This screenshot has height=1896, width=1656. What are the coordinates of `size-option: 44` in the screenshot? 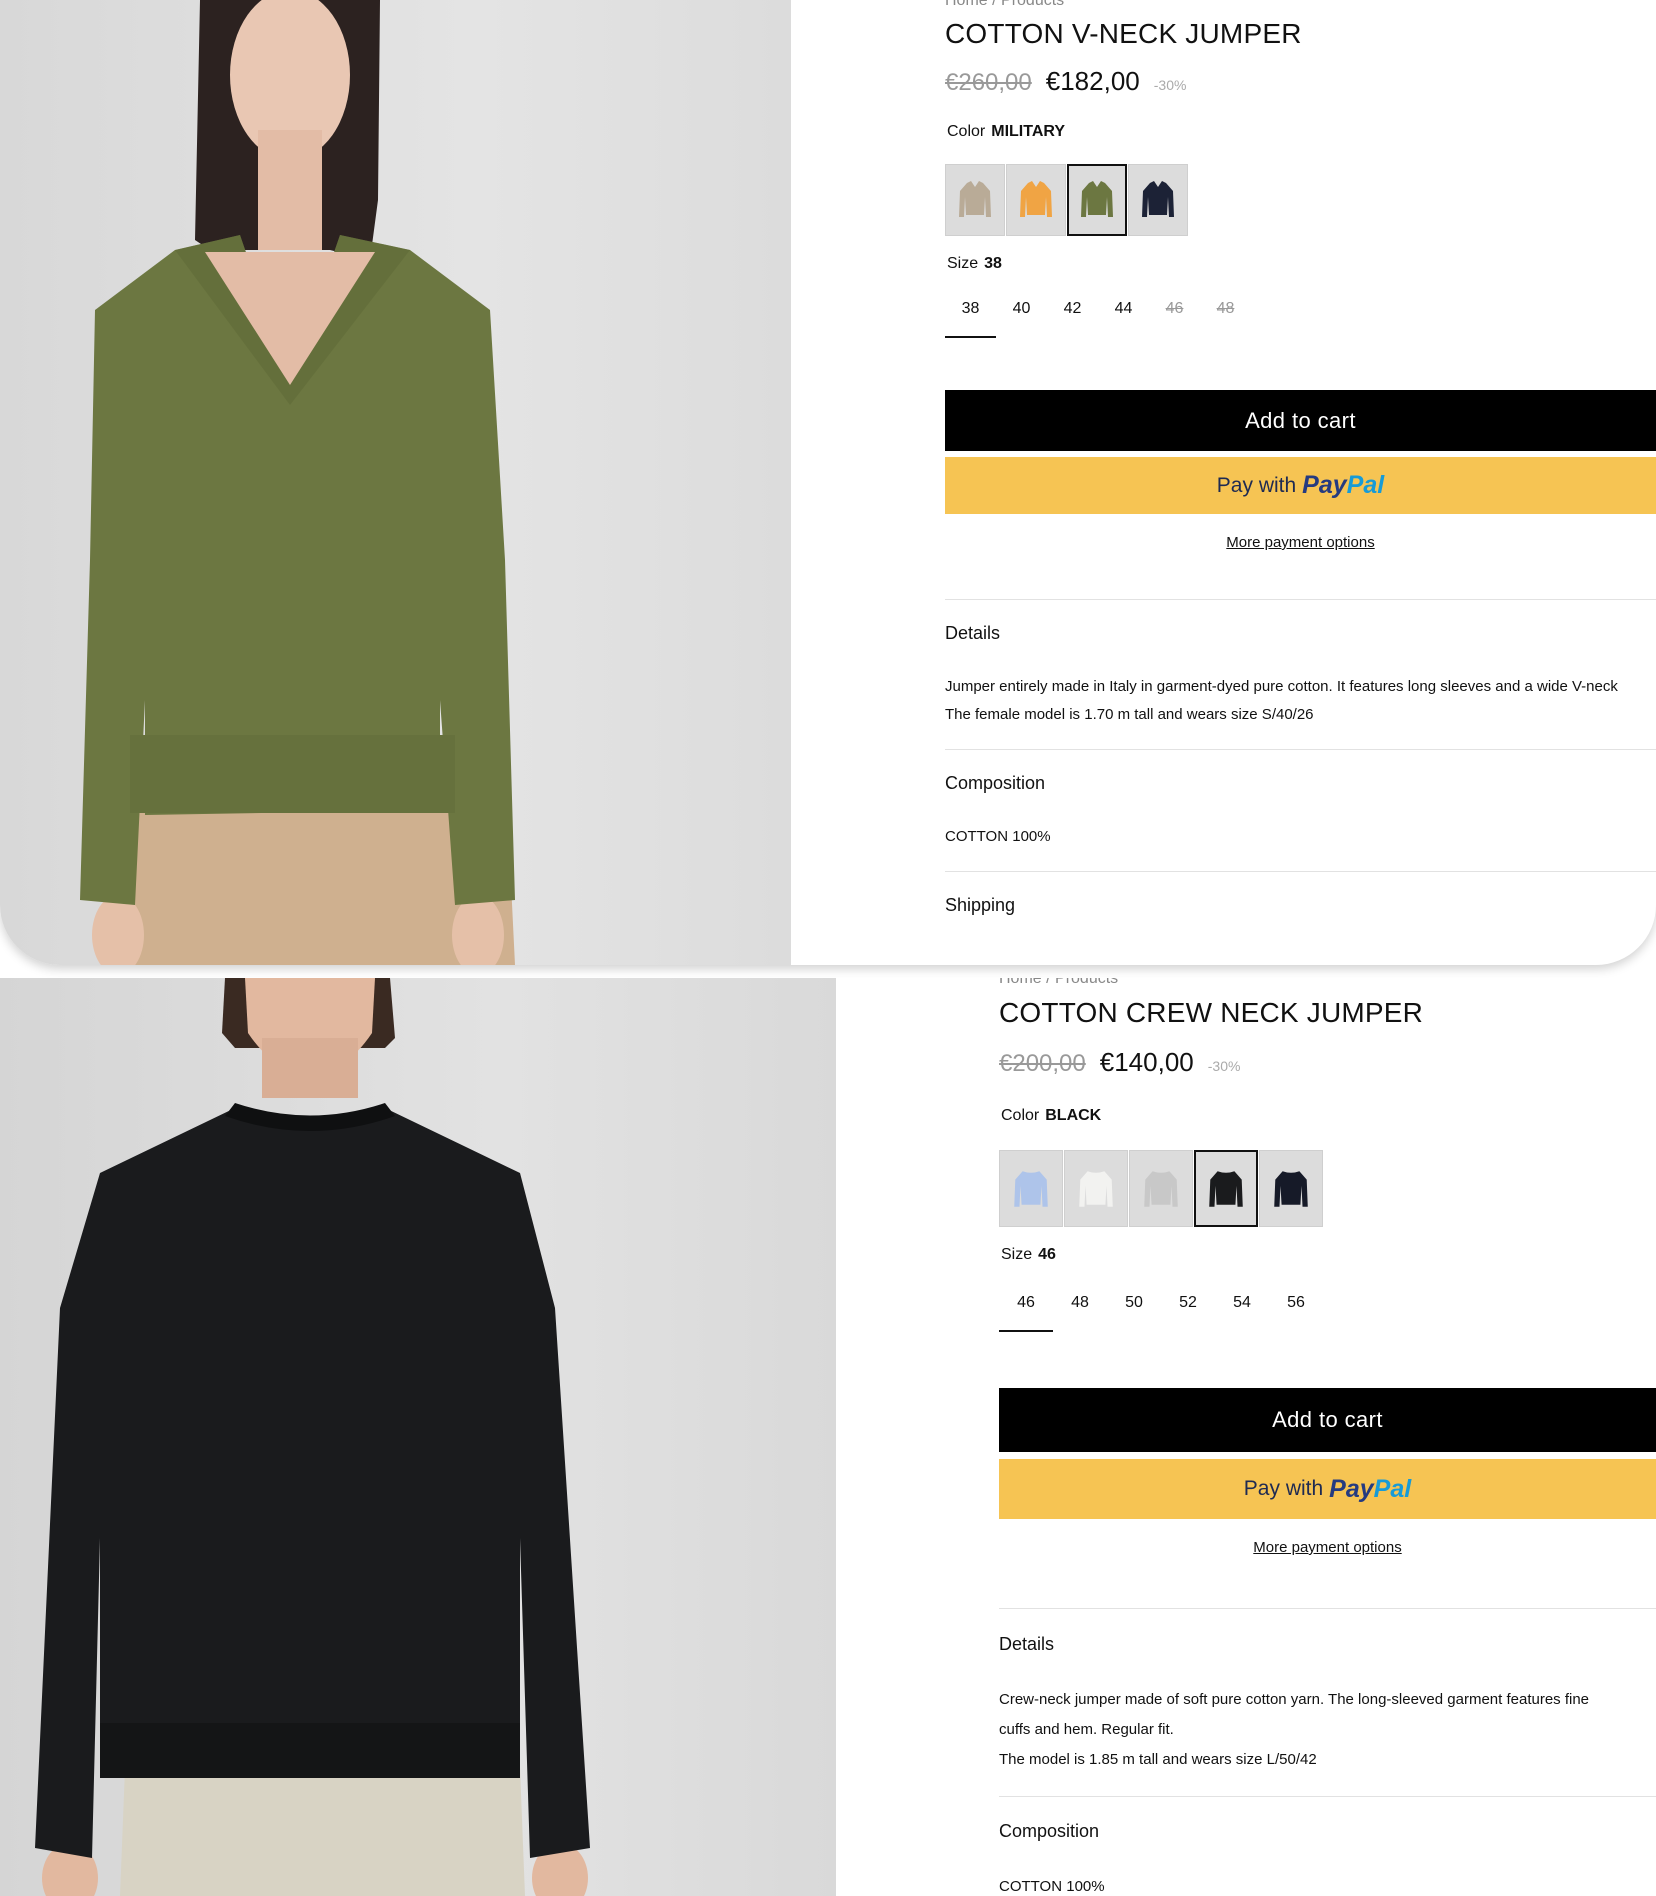 It's located at (1123, 314).